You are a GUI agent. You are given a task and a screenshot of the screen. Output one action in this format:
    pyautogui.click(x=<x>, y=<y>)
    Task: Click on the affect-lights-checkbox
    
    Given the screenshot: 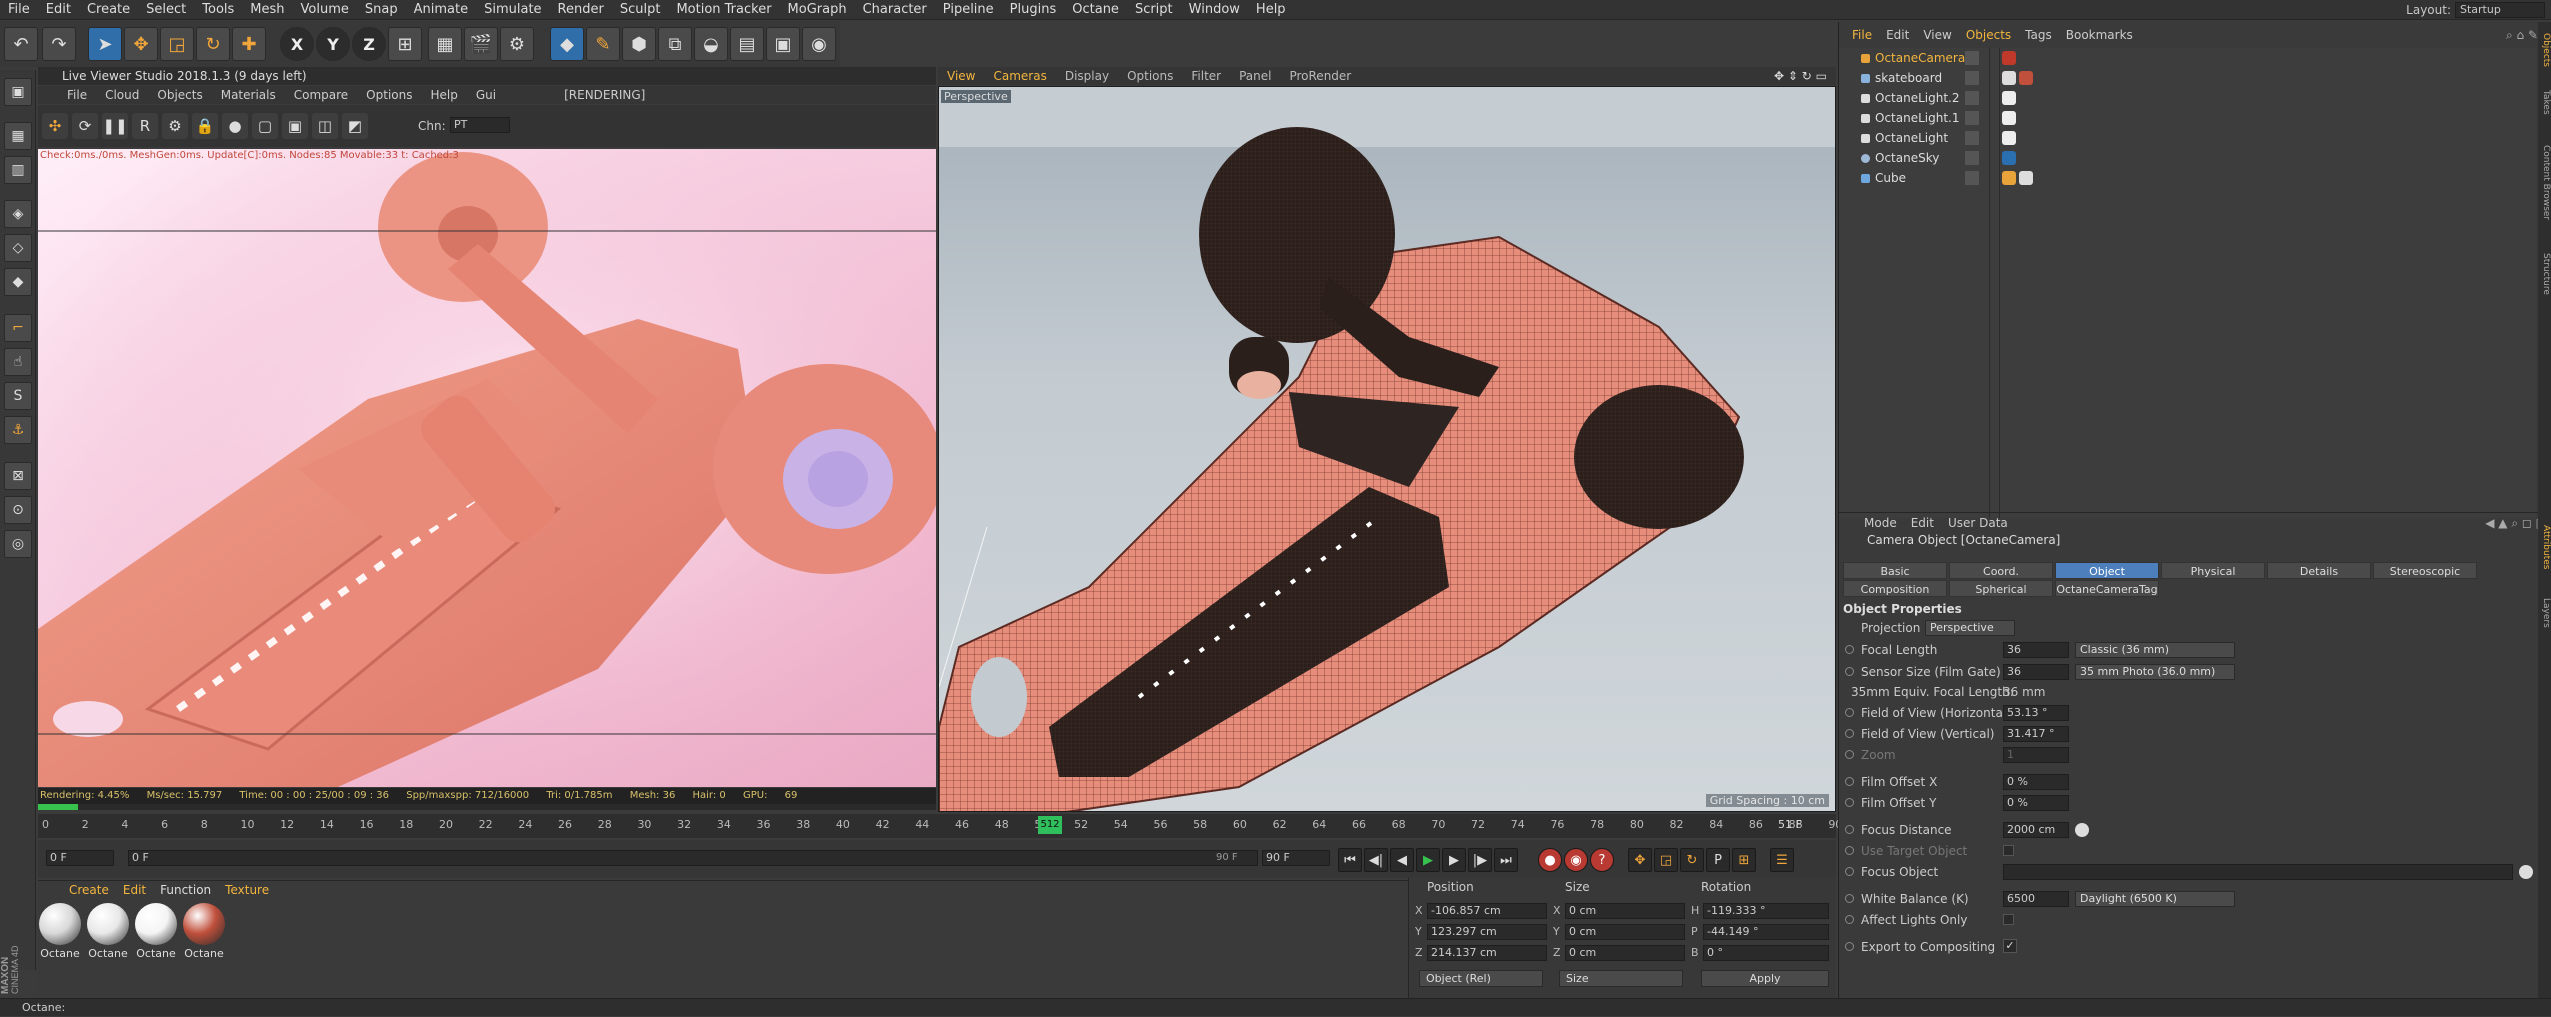 What is the action you would take?
    pyautogui.click(x=2008, y=919)
    